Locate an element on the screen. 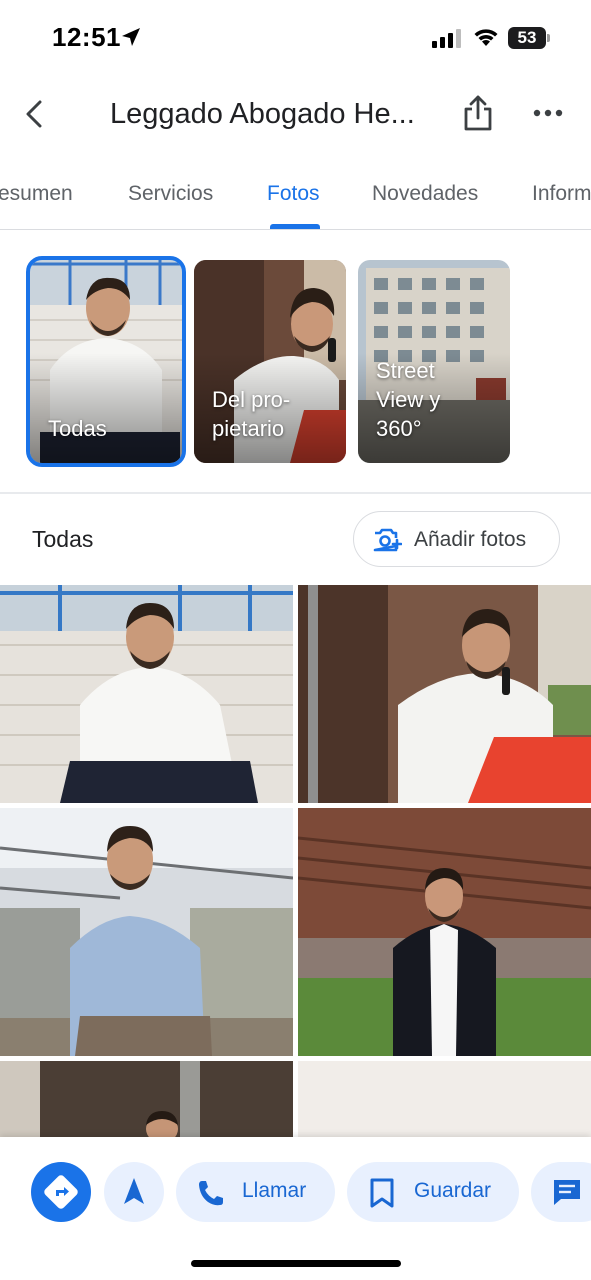  cellular-signal-icon is located at coordinates (446, 38).